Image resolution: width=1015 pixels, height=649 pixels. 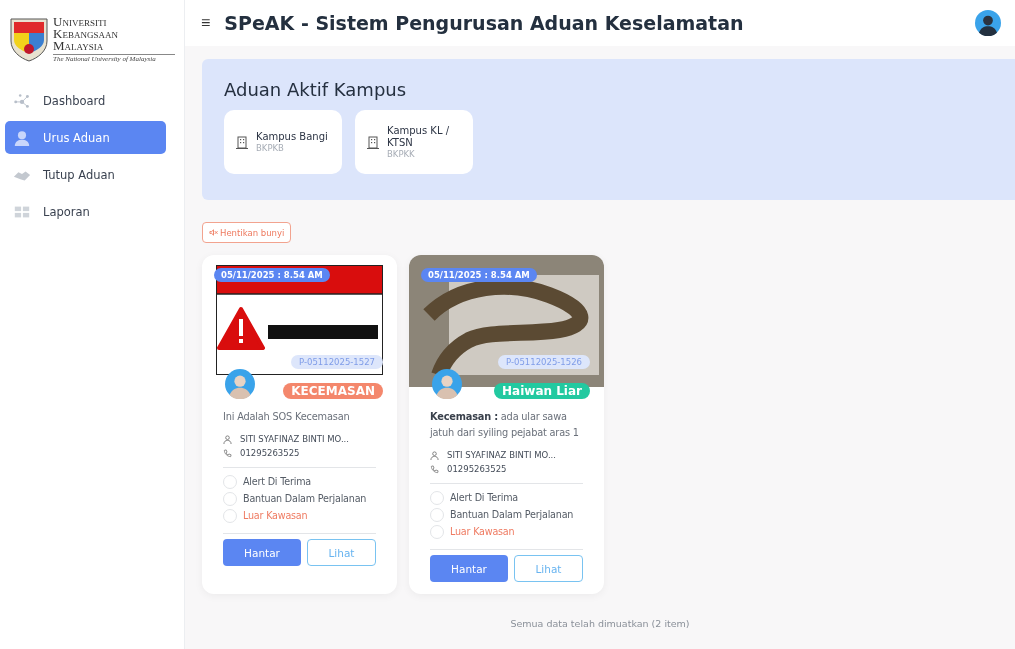 What do you see at coordinates (505, 425) in the screenshot?
I see `complaint-description: Kecemasan : ada ular sawa jatuh dari syiling pejabat aras 1` at bounding box center [505, 425].